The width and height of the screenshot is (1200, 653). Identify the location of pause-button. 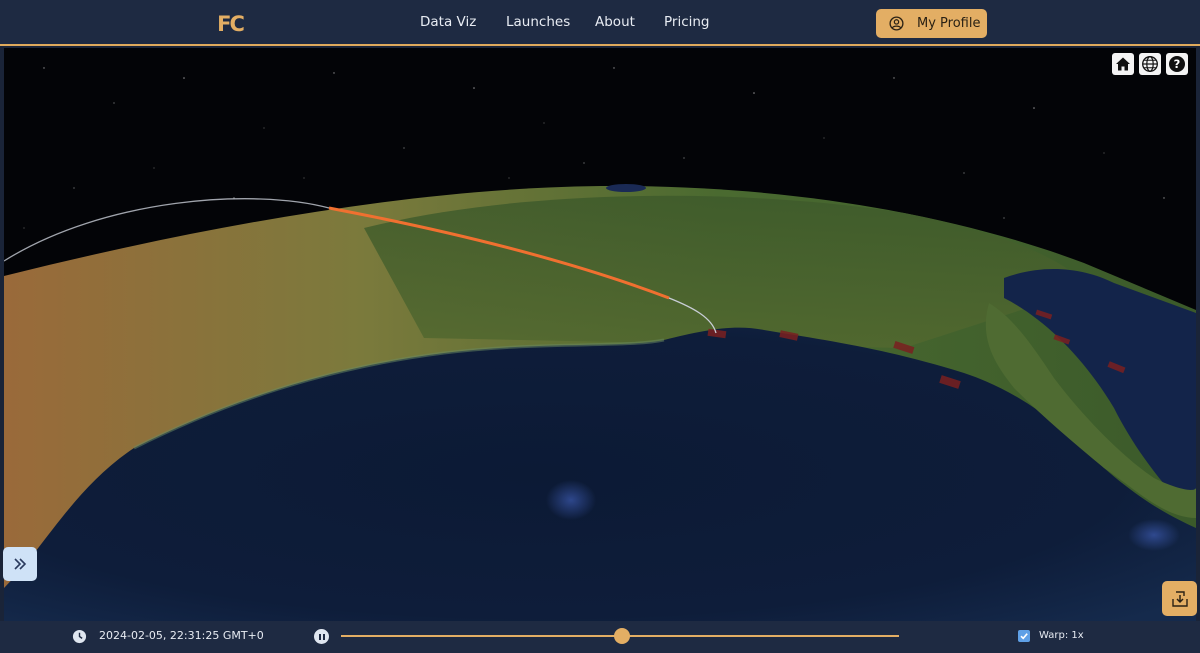
(321, 636).